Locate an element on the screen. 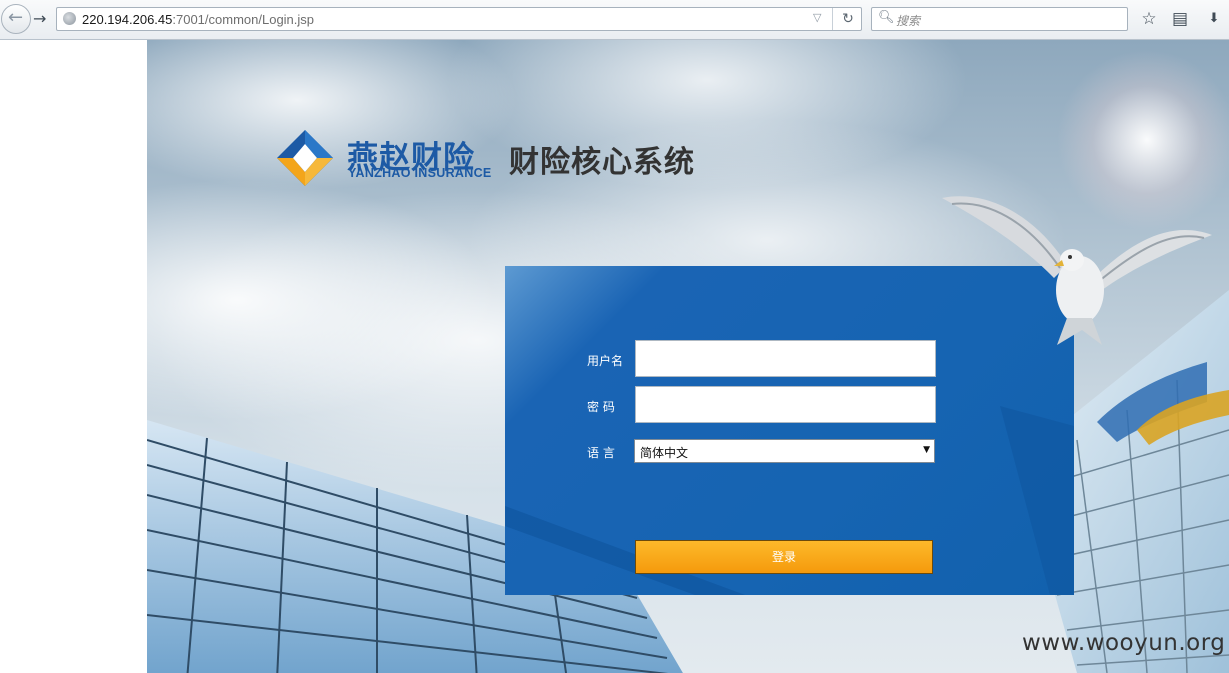 The width and height of the screenshot is (1229, 673). language-select: 简体中文 ▼ is located at coordinates (784, 451).